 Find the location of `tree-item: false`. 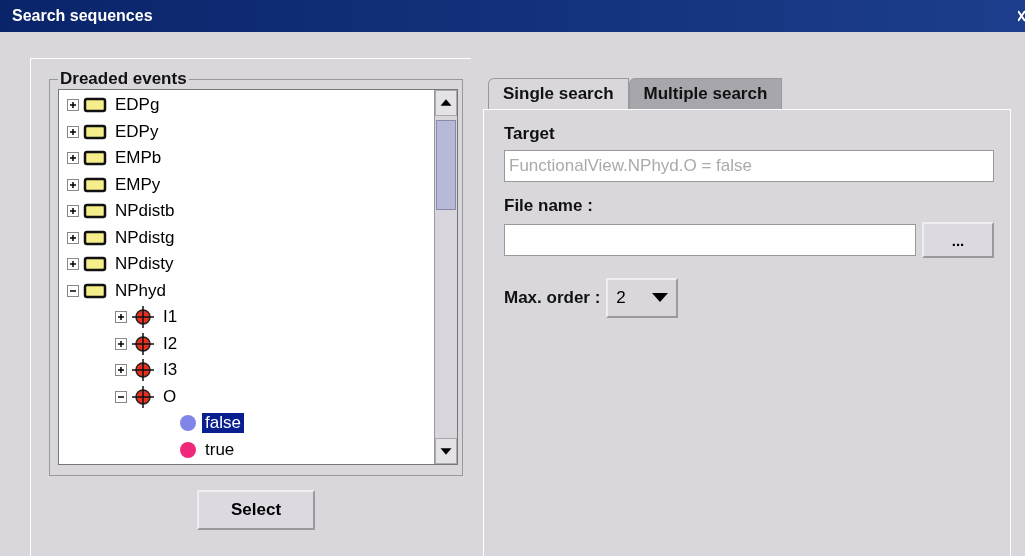

tree-item: false is located at coordinates (223, 423).